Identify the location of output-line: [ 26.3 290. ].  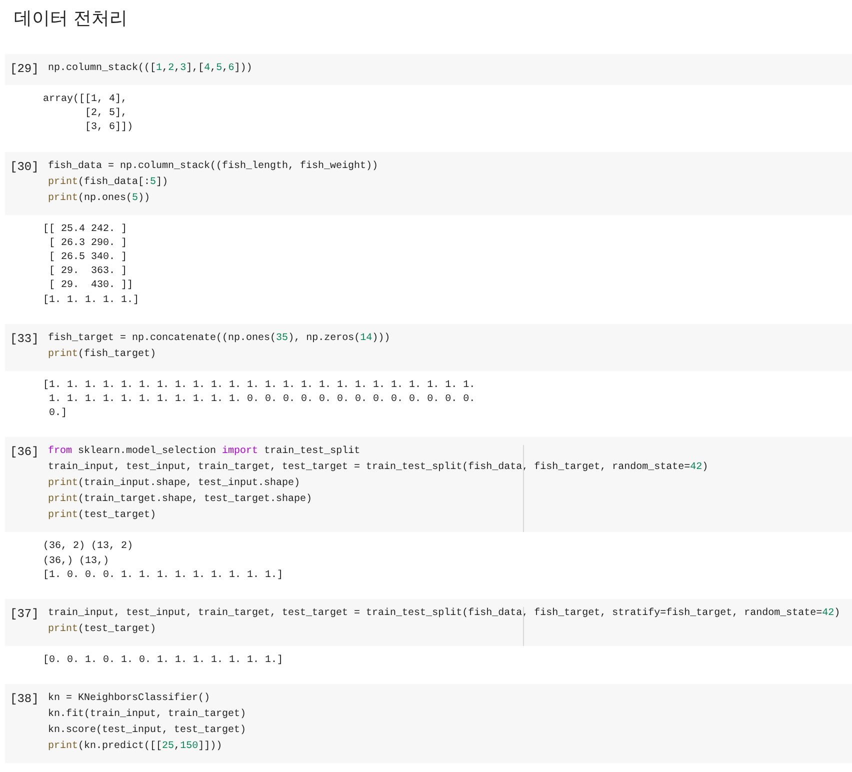
(88, 243).